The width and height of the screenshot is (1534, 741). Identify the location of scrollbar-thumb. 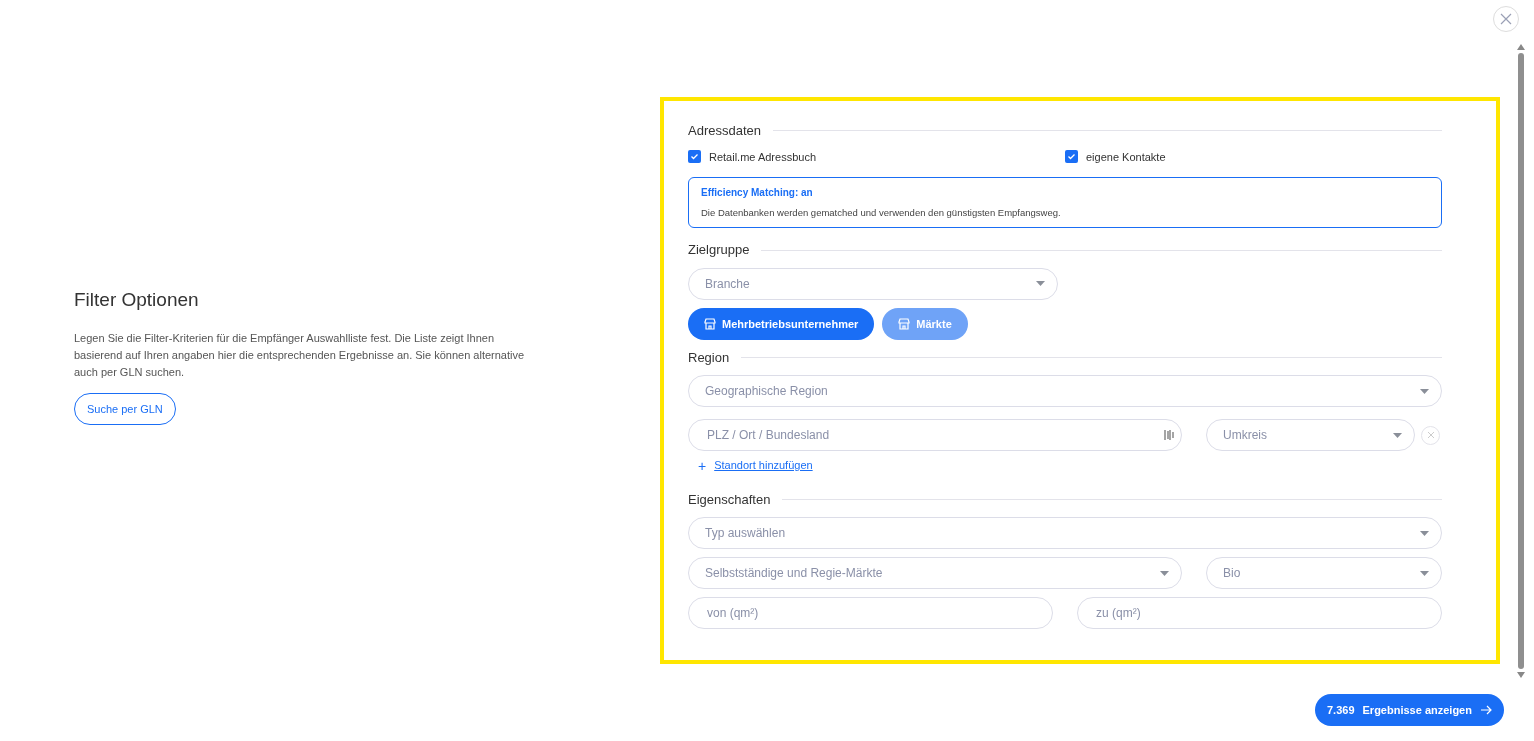
(1521, 361).